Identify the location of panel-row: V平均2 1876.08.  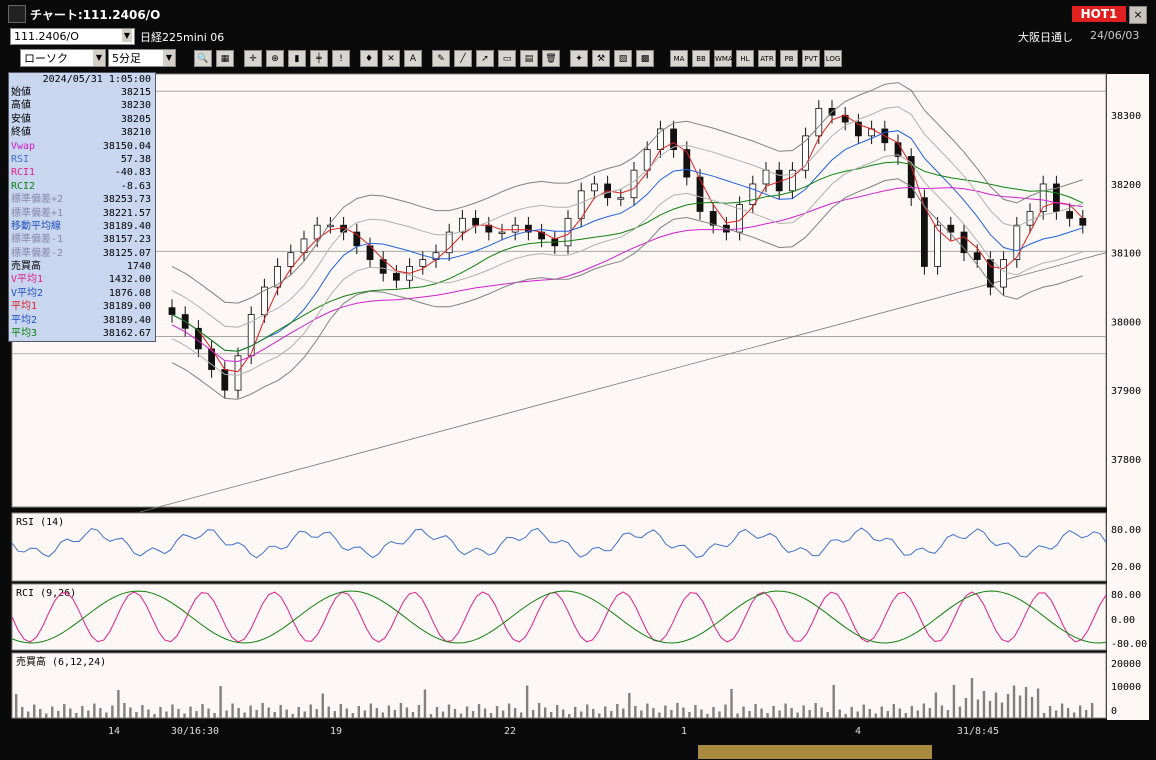
(82, 293).